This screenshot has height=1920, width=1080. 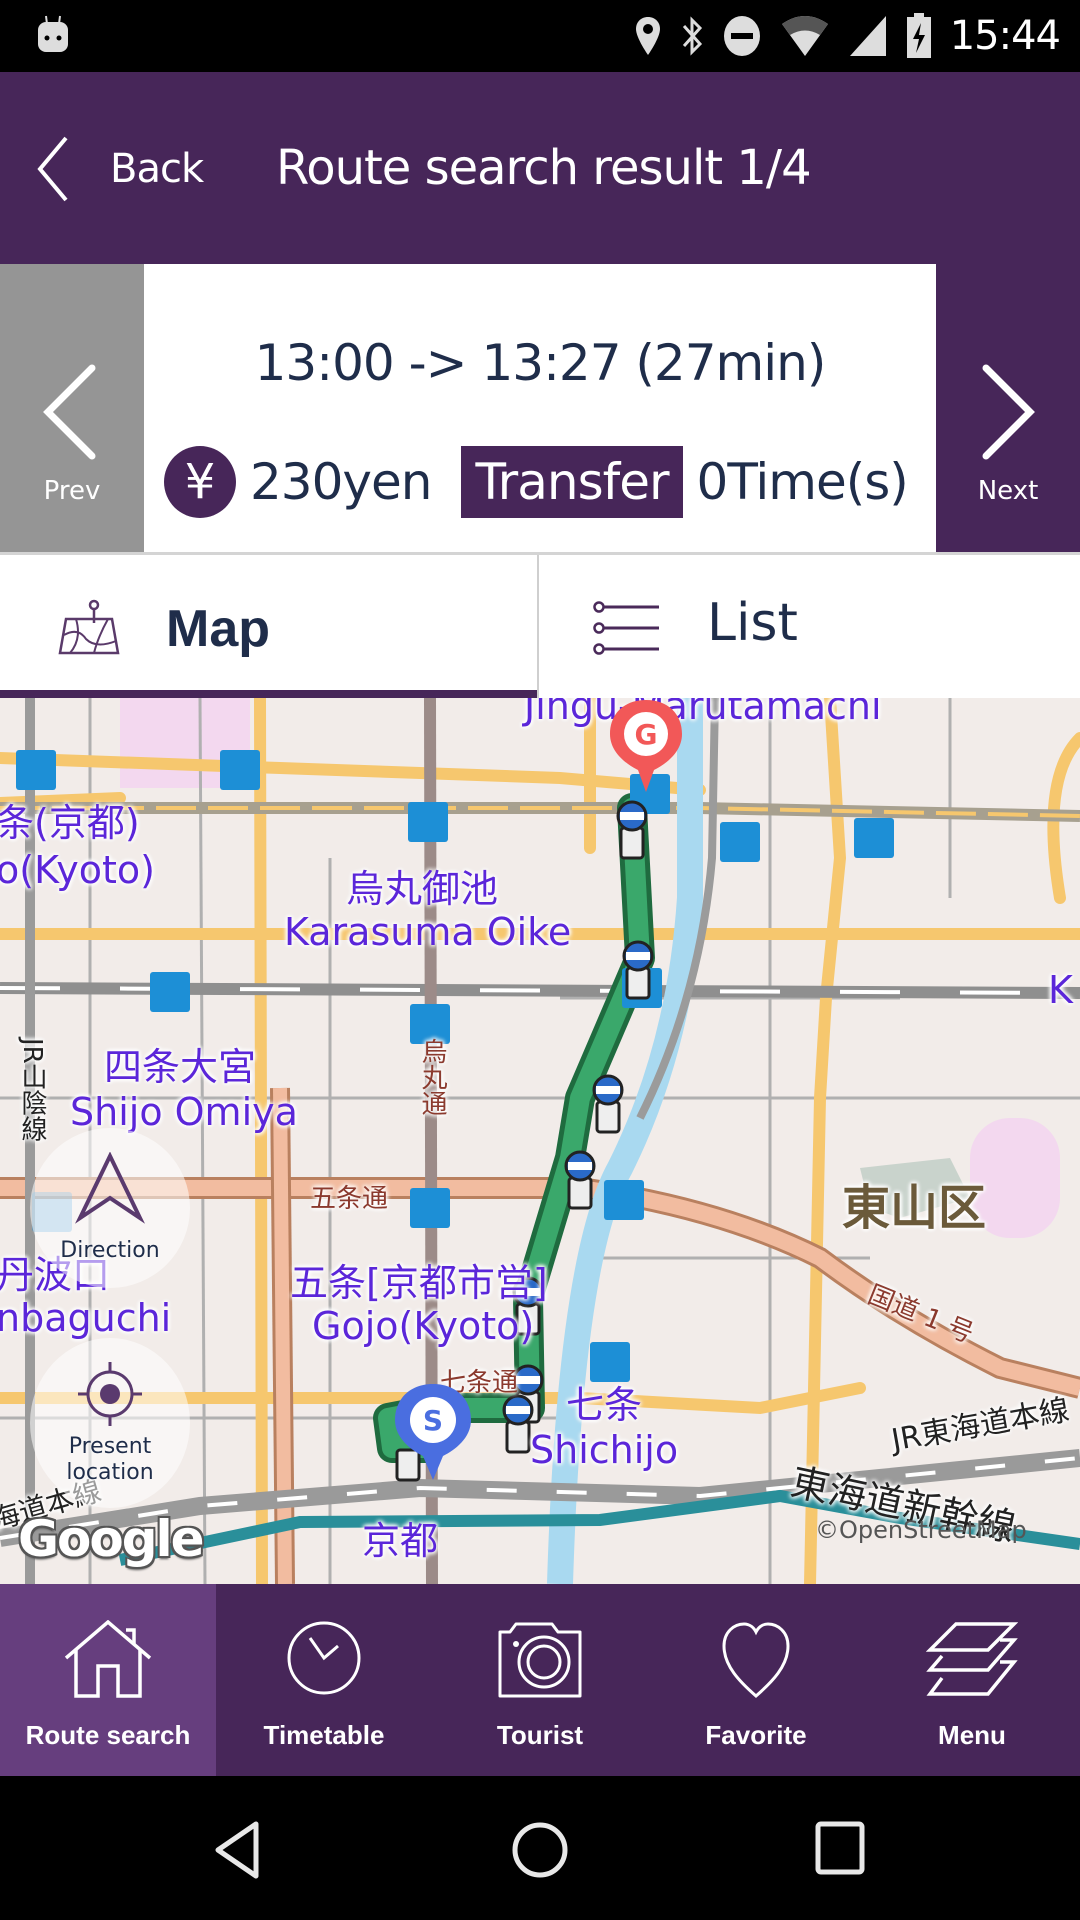 I want to click on prev-label: Prev, so click(x=72, y=491).